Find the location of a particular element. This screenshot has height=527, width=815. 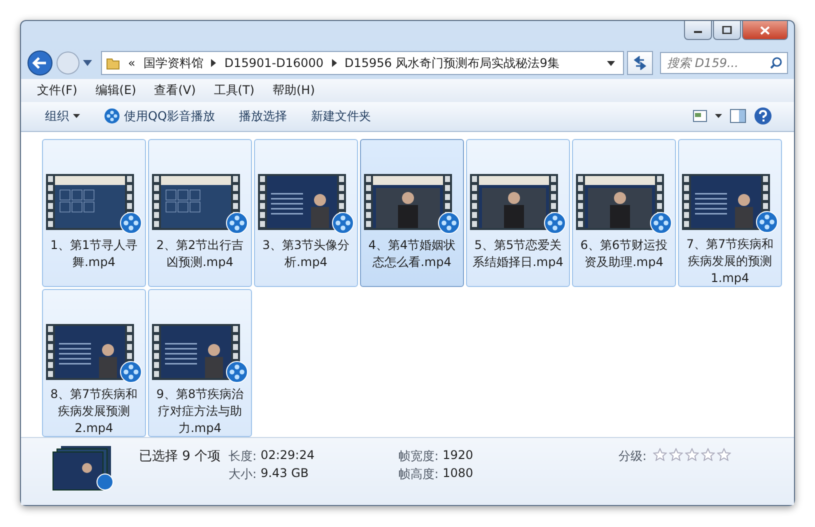

file-name: 1、第1节寻人寻舞.mp4 is located at coordinates (94, 253).